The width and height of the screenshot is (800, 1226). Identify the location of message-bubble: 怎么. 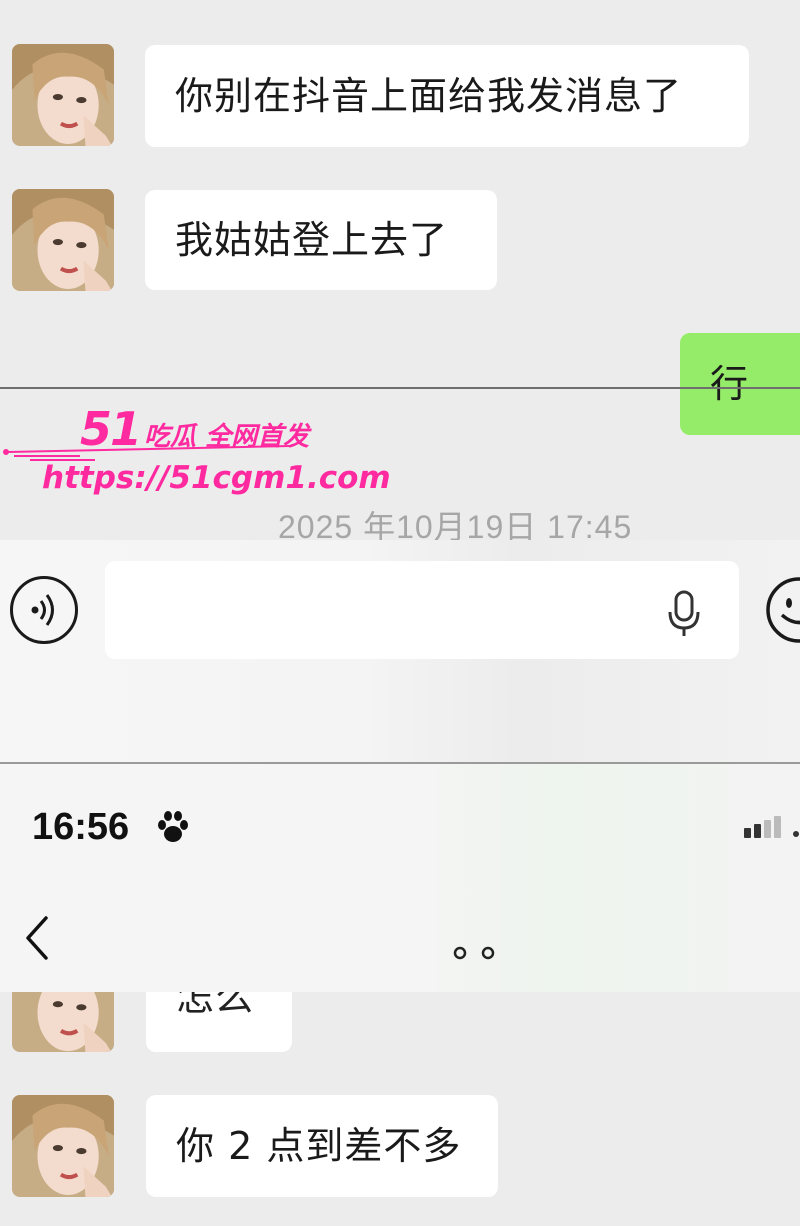
(219, 1022).